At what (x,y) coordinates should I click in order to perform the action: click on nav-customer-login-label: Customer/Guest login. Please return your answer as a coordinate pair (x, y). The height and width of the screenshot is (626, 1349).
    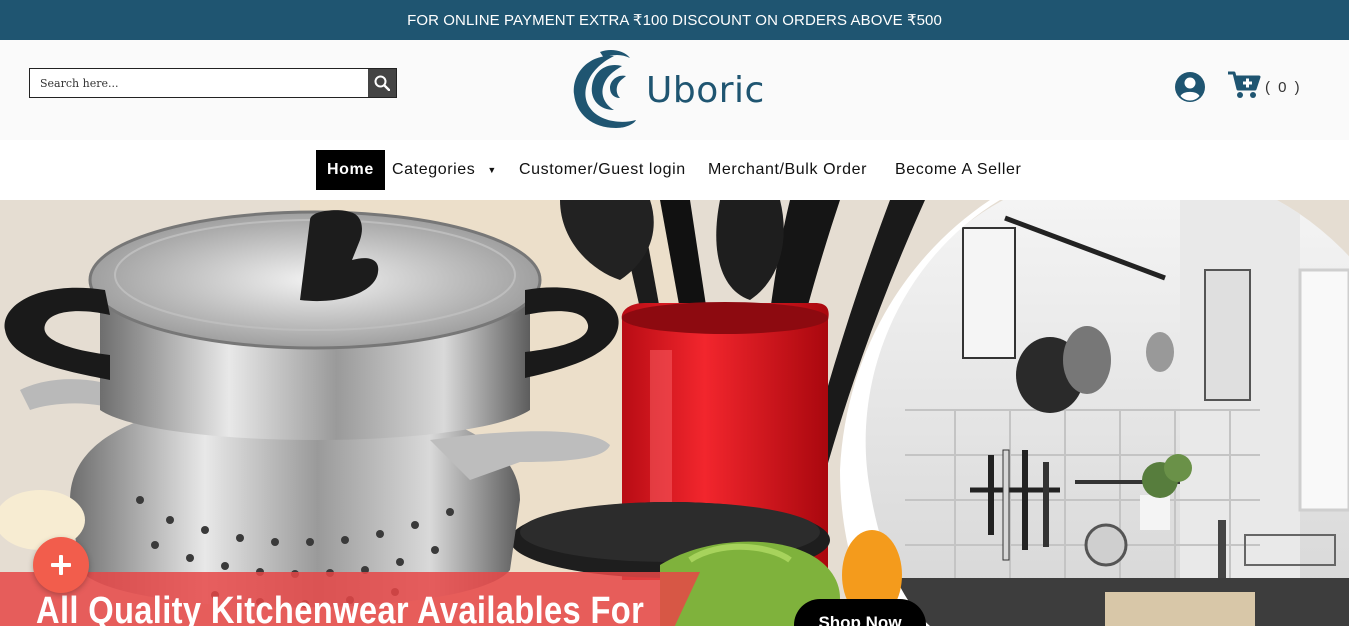
    Looking at the image, I should click on (602, 169).